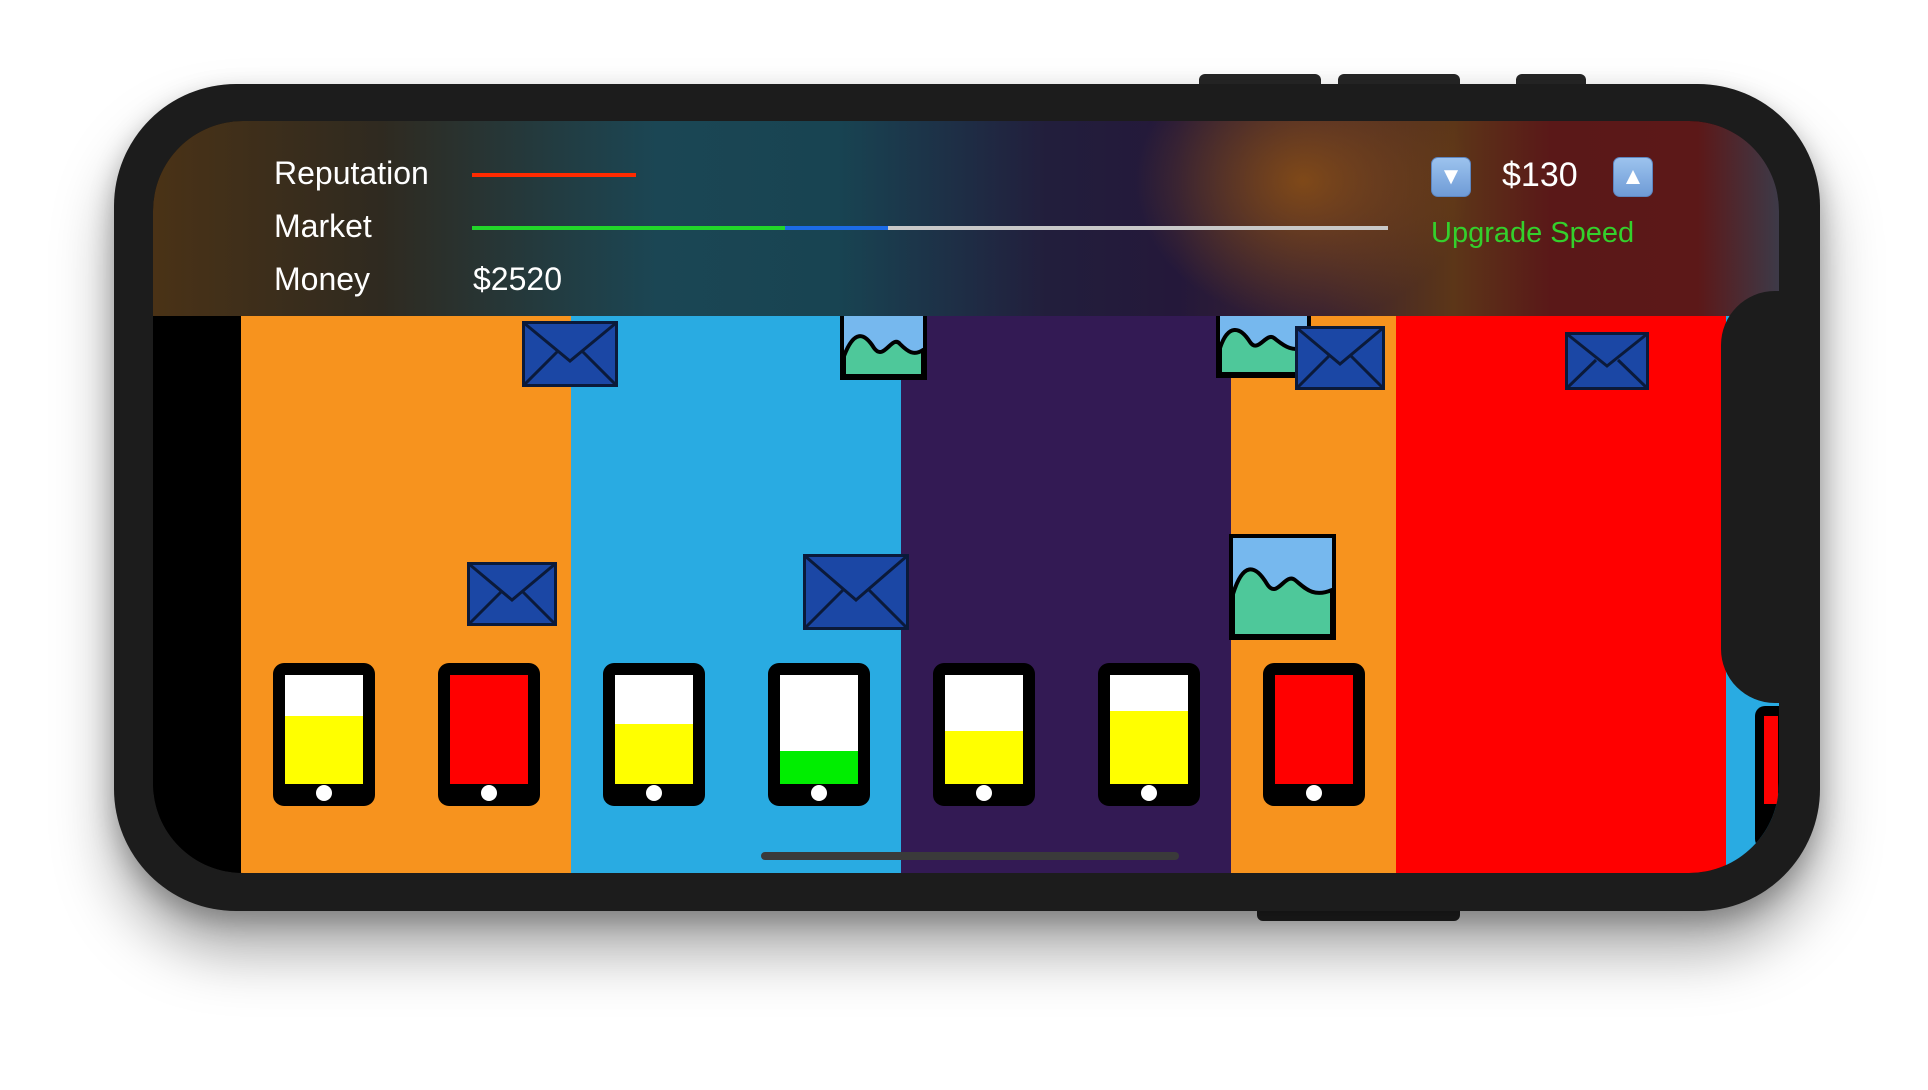  I want to click on money-value: $2520, so click(517, 279).